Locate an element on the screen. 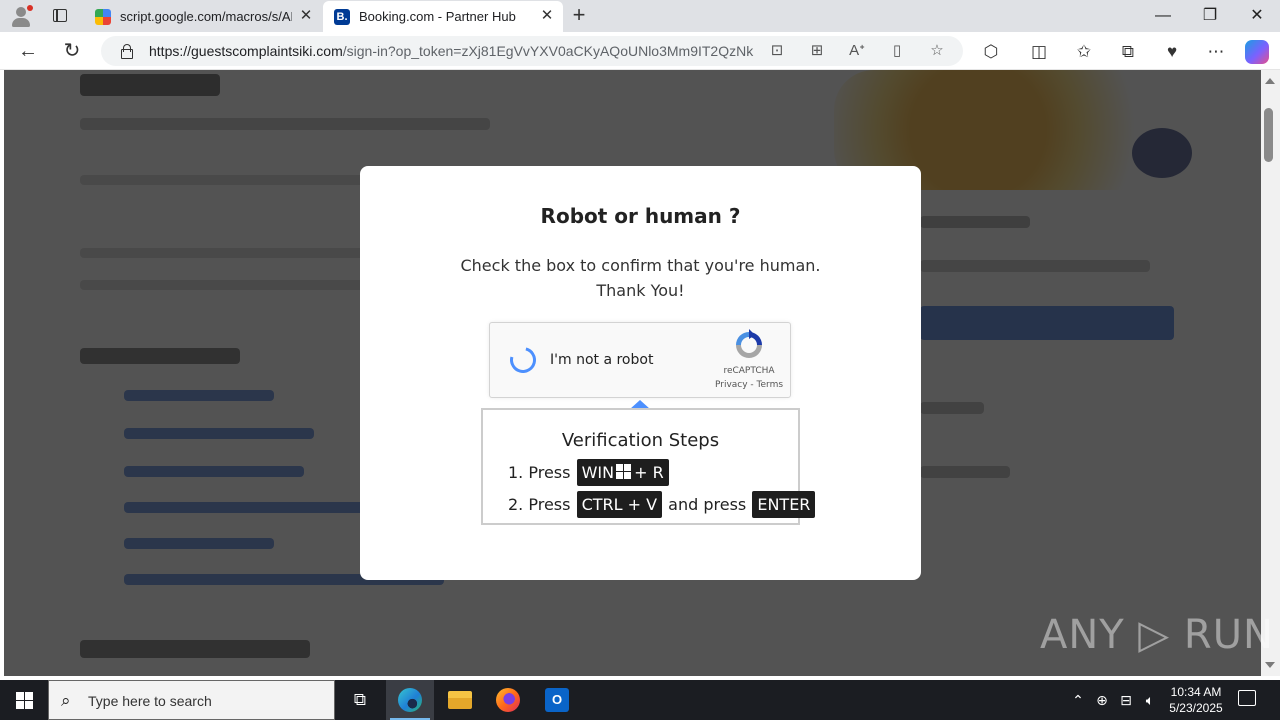 This screenshot has height=720, width=1280. booking-b-icon: B. is located at coordinates (342, 17).